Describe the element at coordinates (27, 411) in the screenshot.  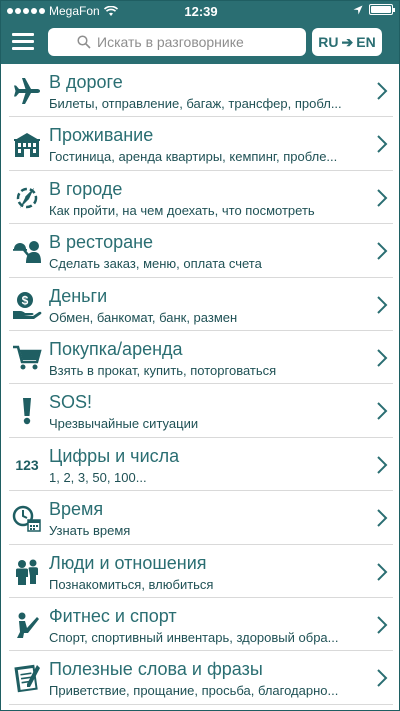
I see `exclamation-icon` at that location.